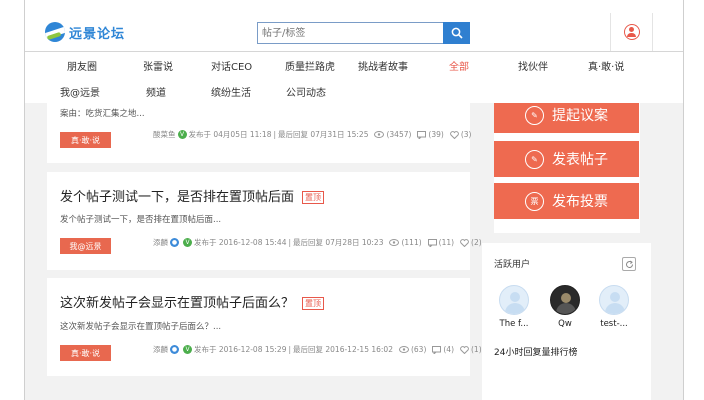 This screenshot has height=400, width=704. I want to click on view-count: (111), so click(411, 242).